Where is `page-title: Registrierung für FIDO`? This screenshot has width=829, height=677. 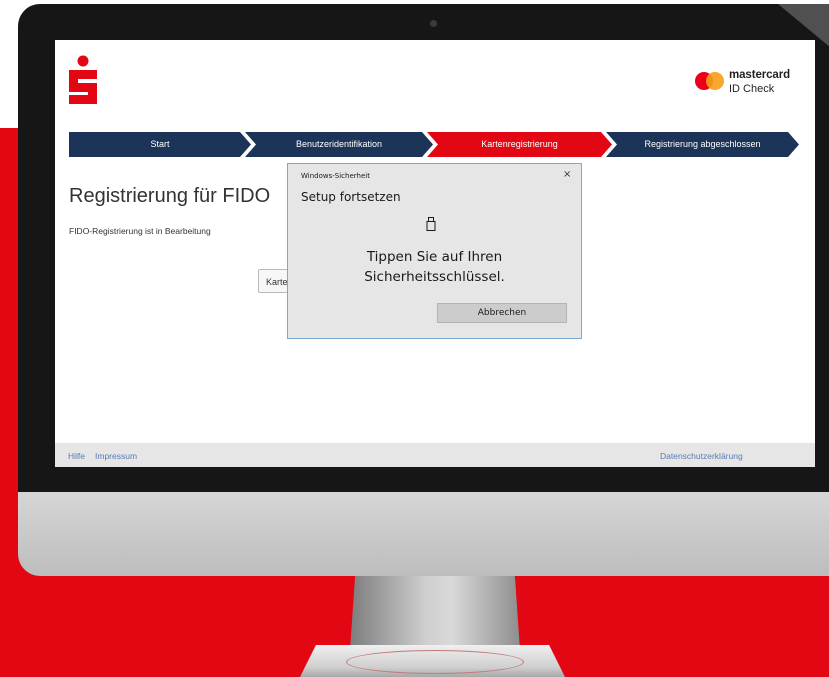 page-title: Registrierung für FIDO is located at coordinates (170, 196).